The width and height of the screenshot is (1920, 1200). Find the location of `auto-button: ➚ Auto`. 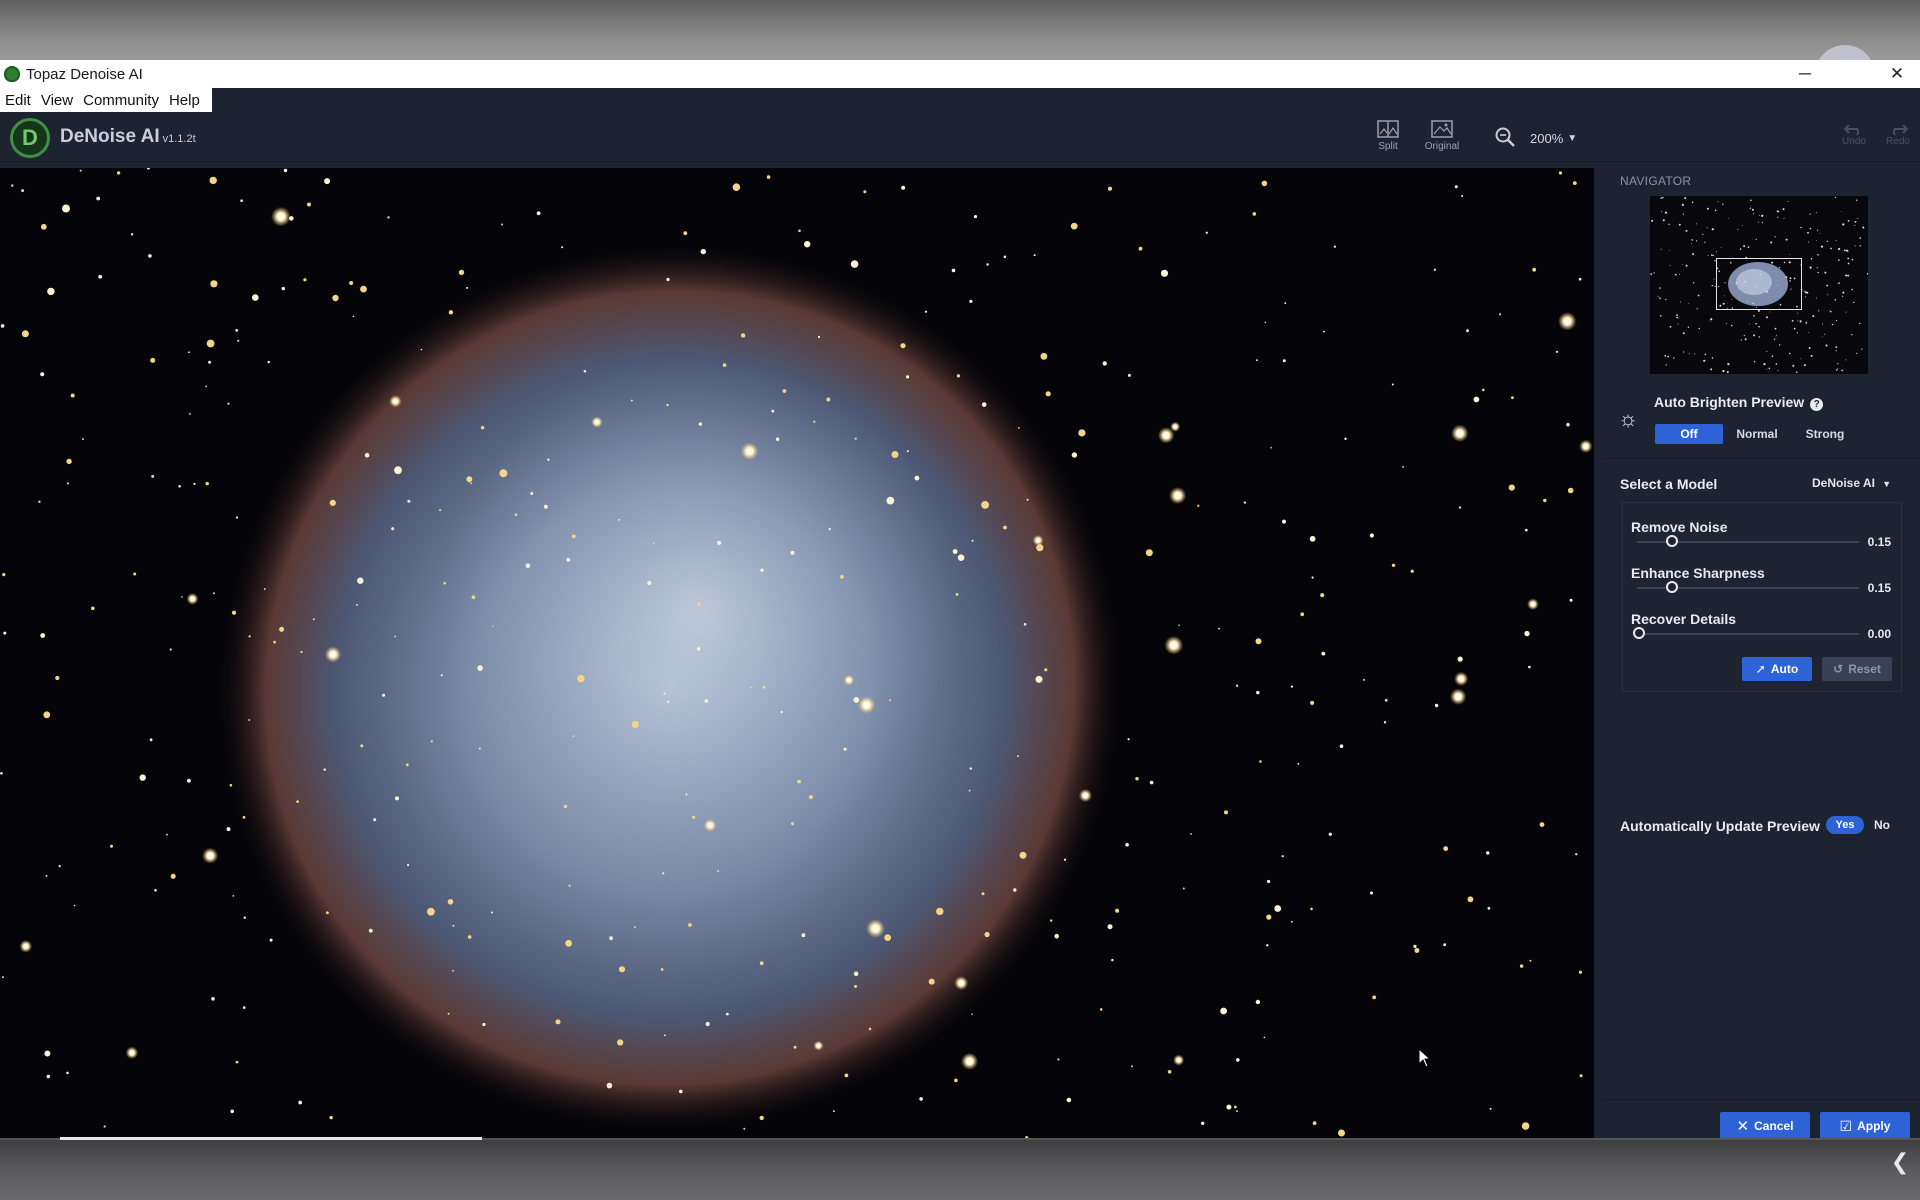

auto-button: ➚ Auto is located at coordinates (1777, 669).